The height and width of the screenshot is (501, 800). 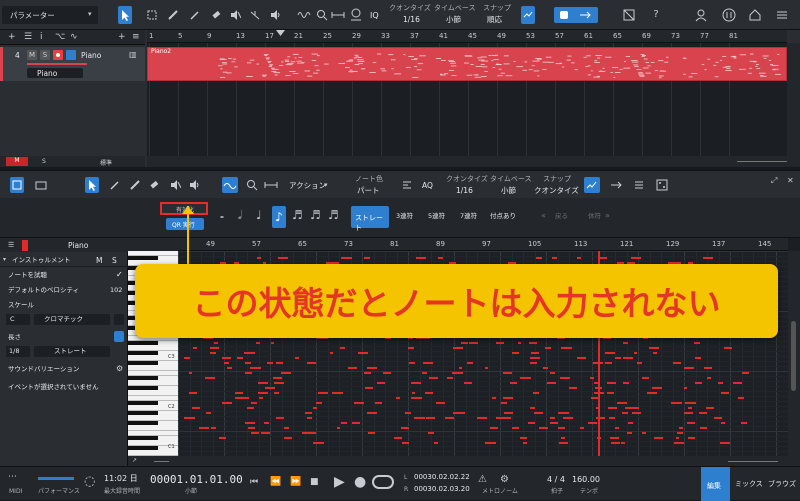 I want to click on editor-timebase-value: 小節, so click(x=508, y=191).